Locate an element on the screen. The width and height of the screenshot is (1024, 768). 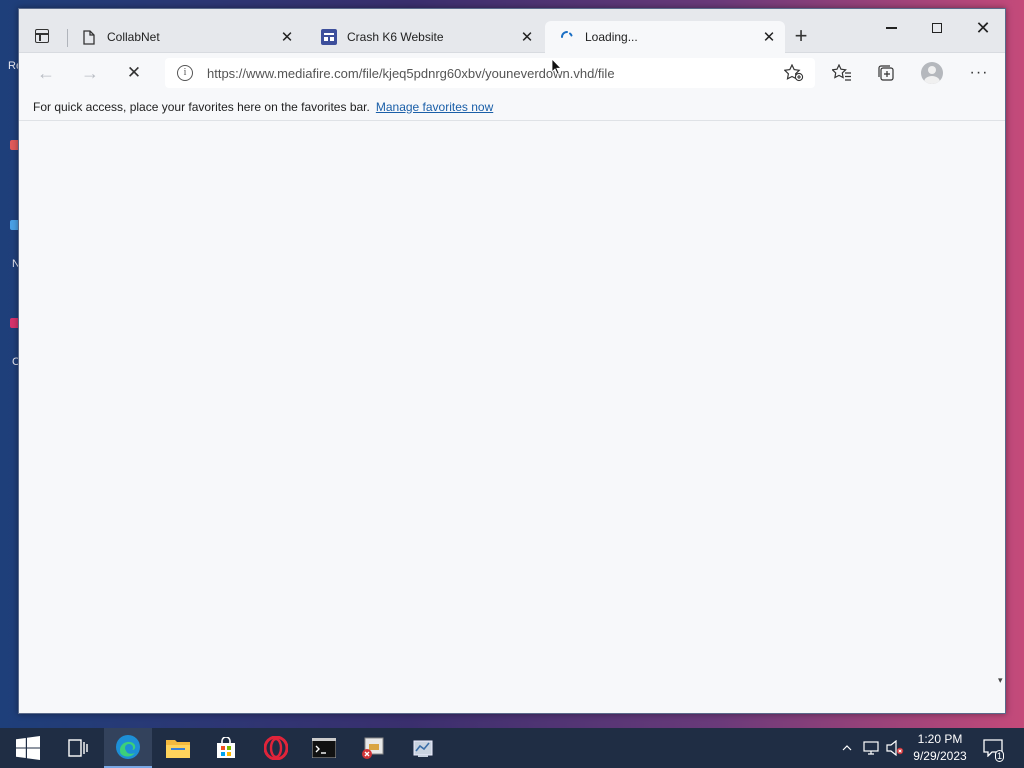
task-view-icon is located at coordinates (78, 748).